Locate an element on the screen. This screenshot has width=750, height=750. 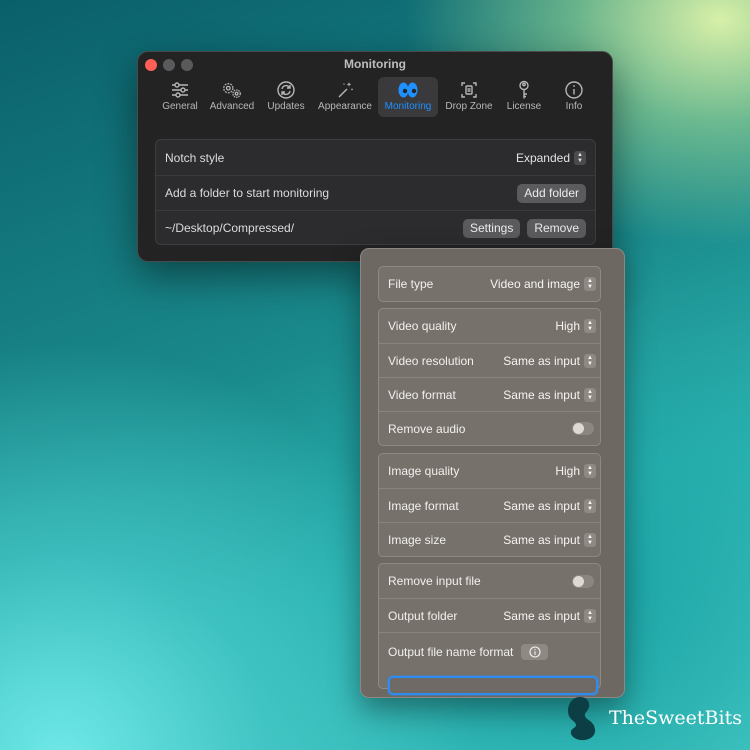
notch-style-popup: Expanded ▲ ▼ is located at coordinates (550, 157).